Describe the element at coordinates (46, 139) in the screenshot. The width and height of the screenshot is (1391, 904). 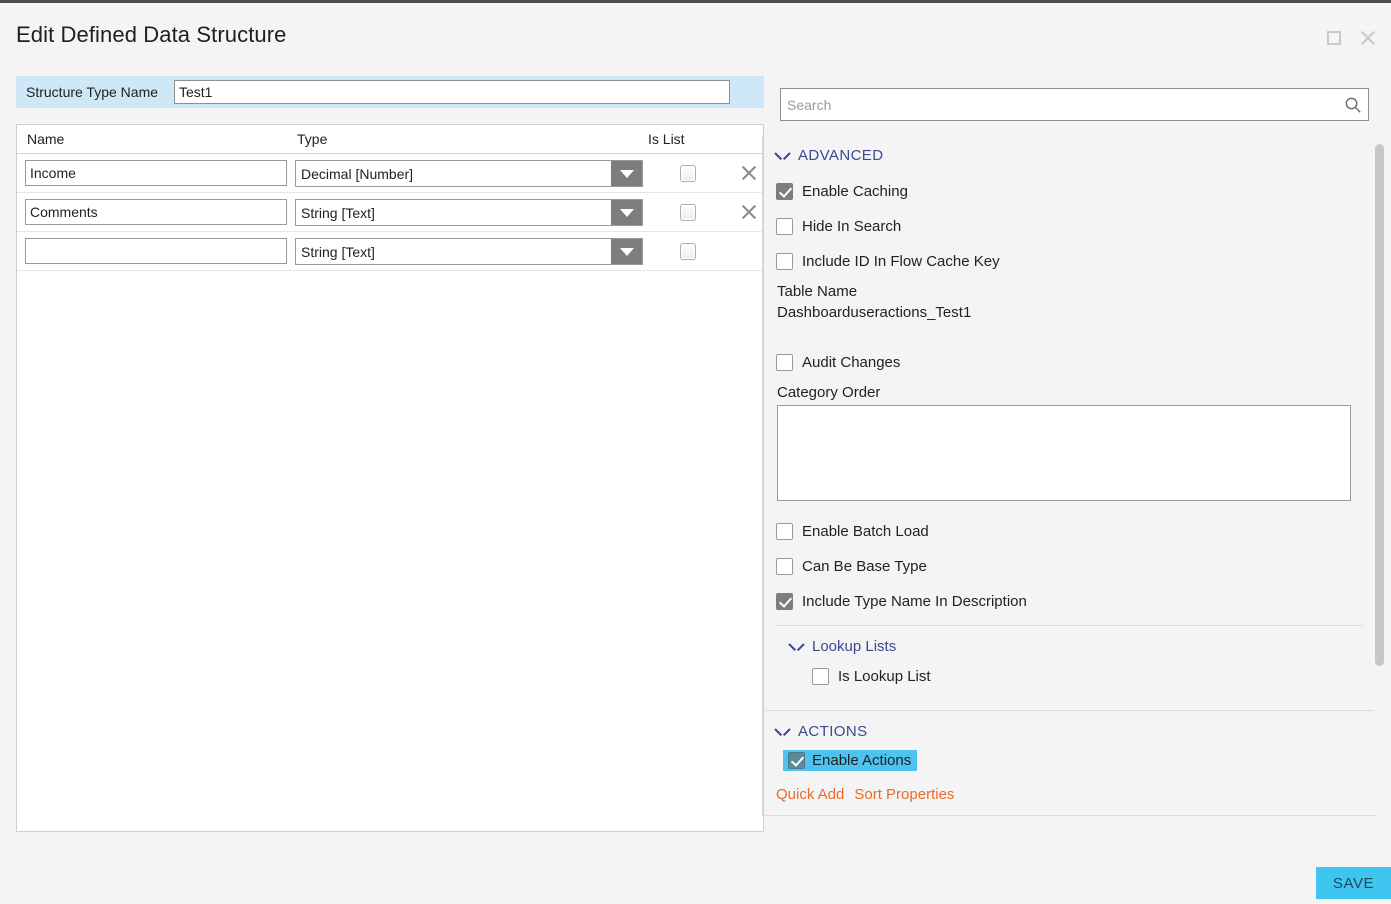
I see `column-header-name: Name` at that location.